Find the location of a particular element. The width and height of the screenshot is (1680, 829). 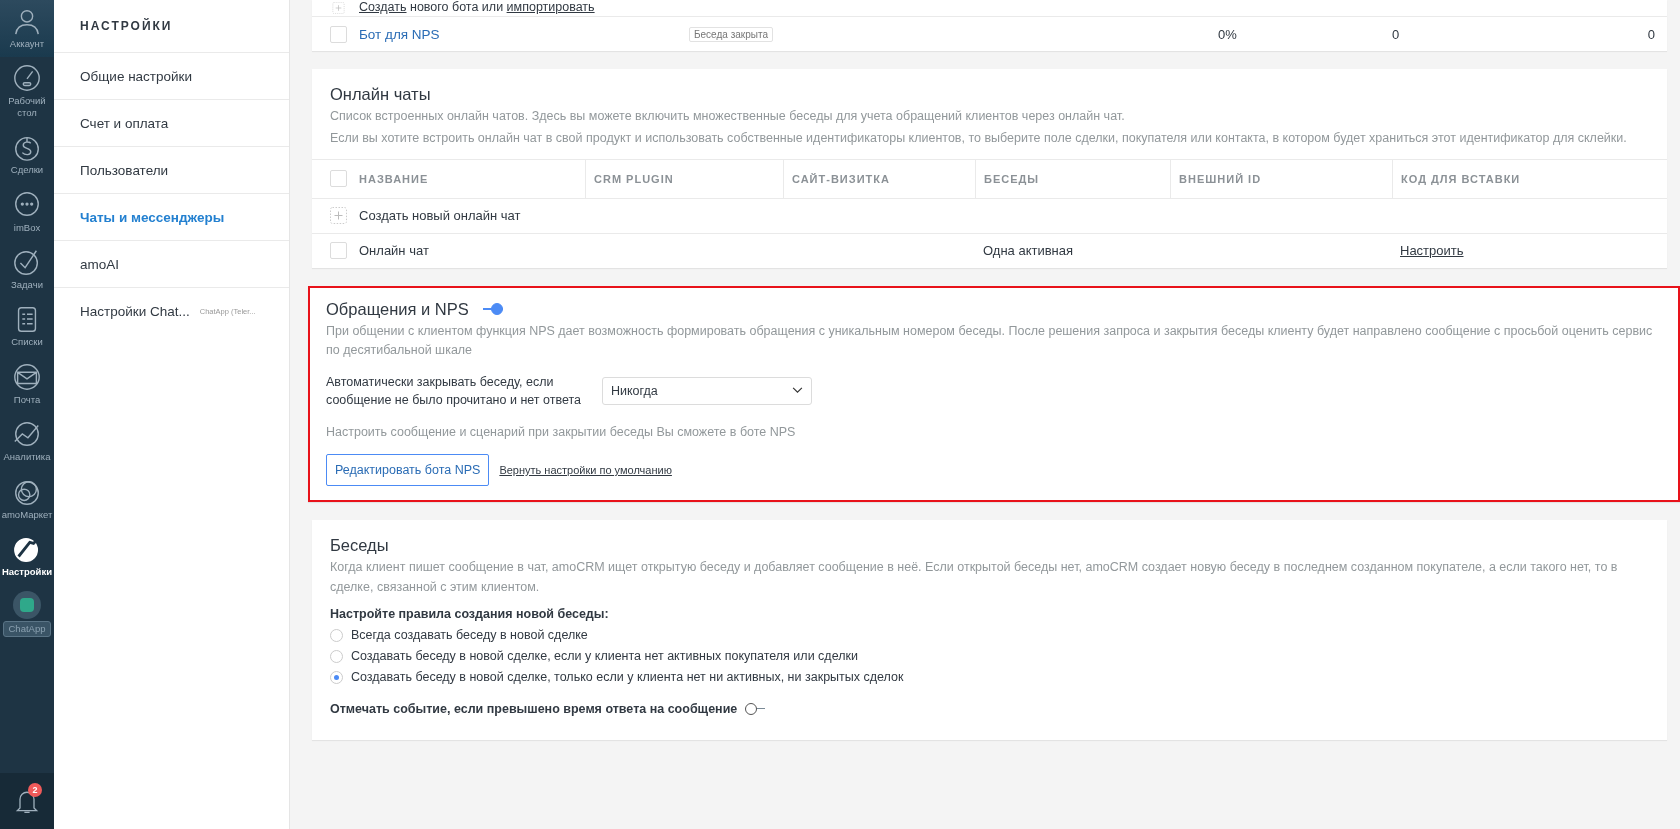

nav-item: Аналитика is located at coordinates (27, 442).